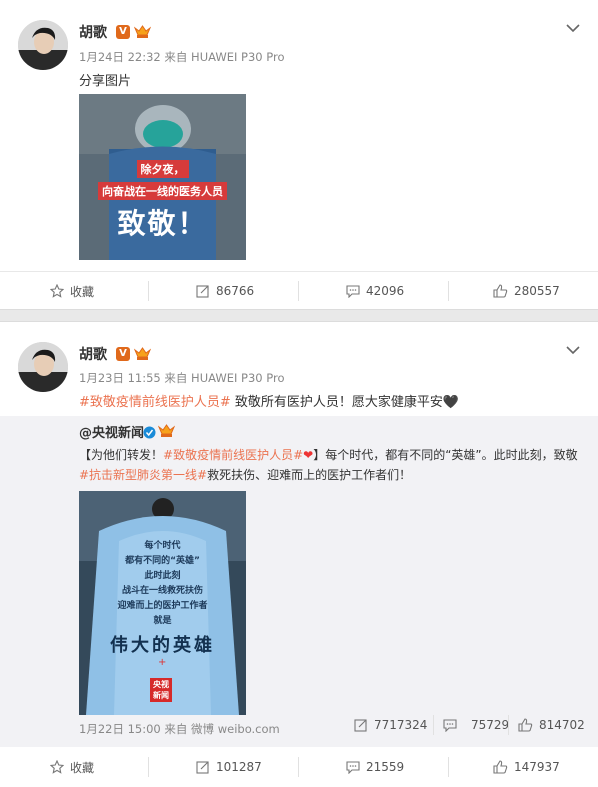 The height and width of the screenshot is (787, 598). I want to click on caption-headline: 致敬！, so click(162, 223).